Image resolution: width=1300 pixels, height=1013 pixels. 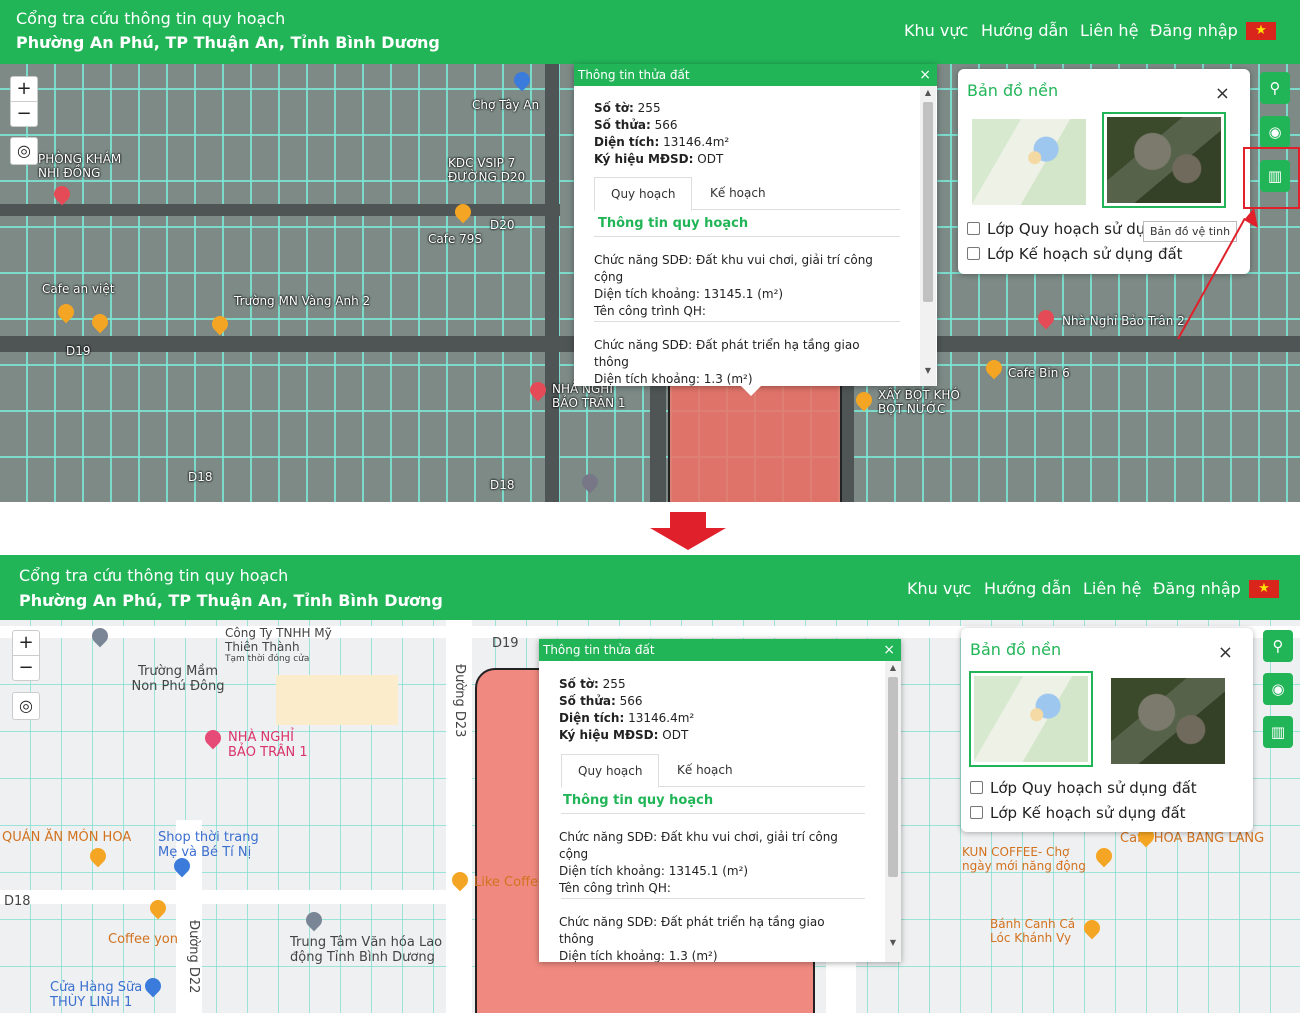 I want to click on arrowhead-icon, so click(x=1251, y=218).